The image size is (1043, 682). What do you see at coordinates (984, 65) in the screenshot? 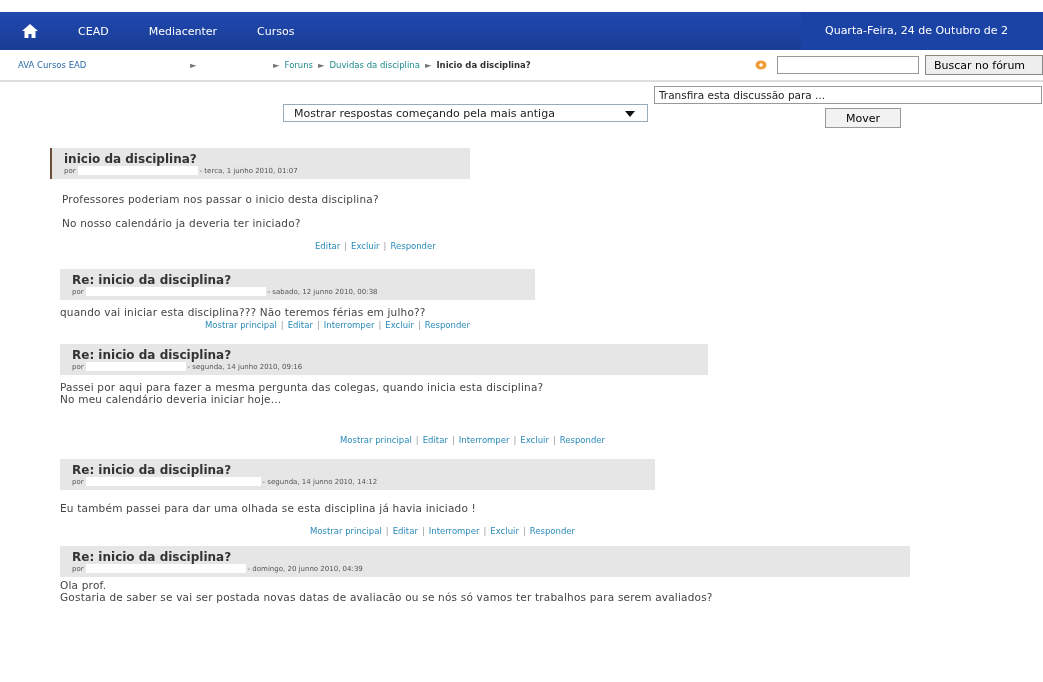
I see `search-button: Buscar no fórum` at bounding box center [984, 65].